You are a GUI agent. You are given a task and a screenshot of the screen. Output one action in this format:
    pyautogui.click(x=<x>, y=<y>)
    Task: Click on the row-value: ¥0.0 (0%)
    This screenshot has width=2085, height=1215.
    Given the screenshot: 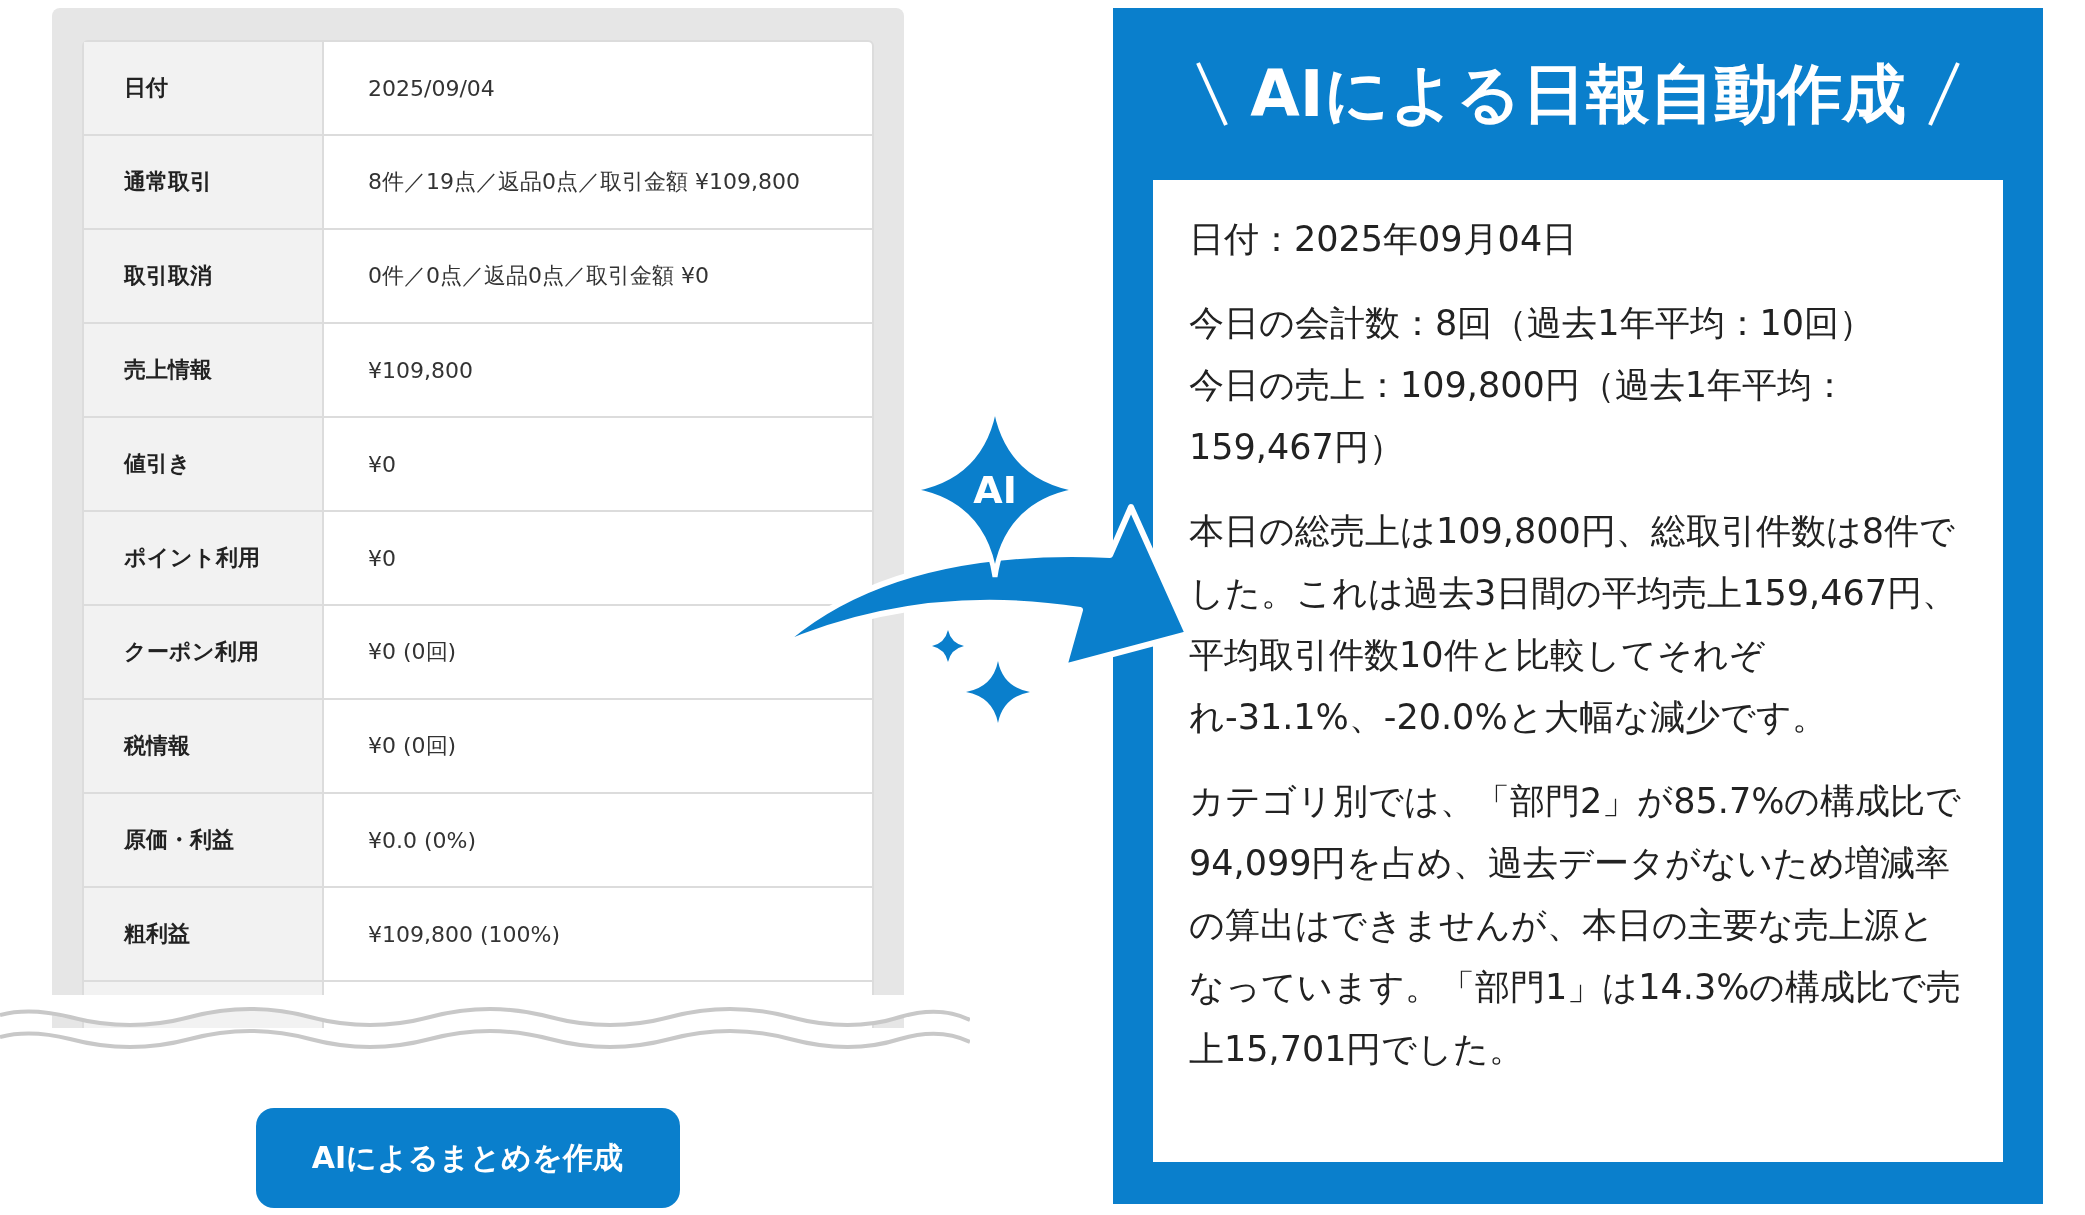 What is the action you would take?
    pyautogui.click(x=422, y=840)
    